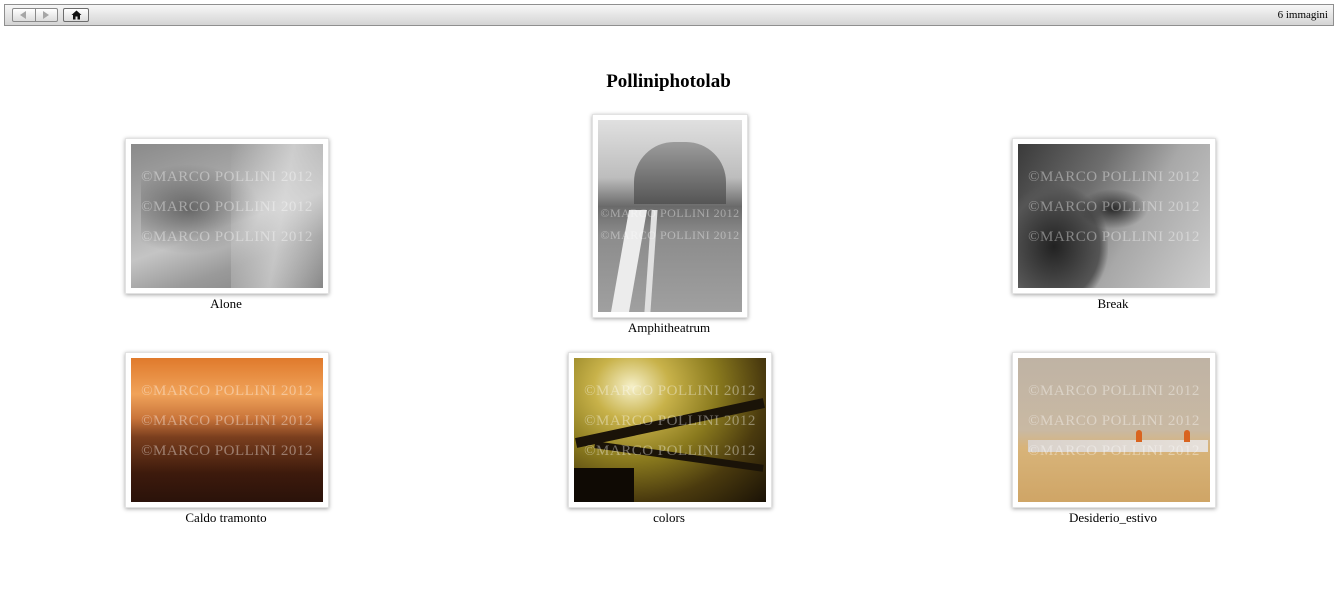 The height and width of the screenshot is (592, 1337). What do you see at coordinates (1113, 518) in the screenshot?
I see `caption-desiderio-estivo: Desiderio_estivo` at bounding box center [1113, 518].